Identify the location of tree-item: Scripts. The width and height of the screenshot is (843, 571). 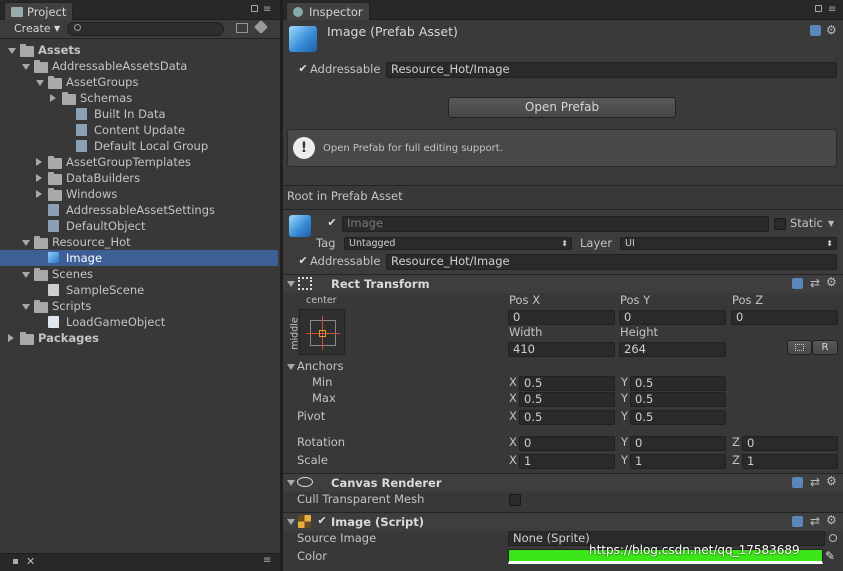
(139, 306).